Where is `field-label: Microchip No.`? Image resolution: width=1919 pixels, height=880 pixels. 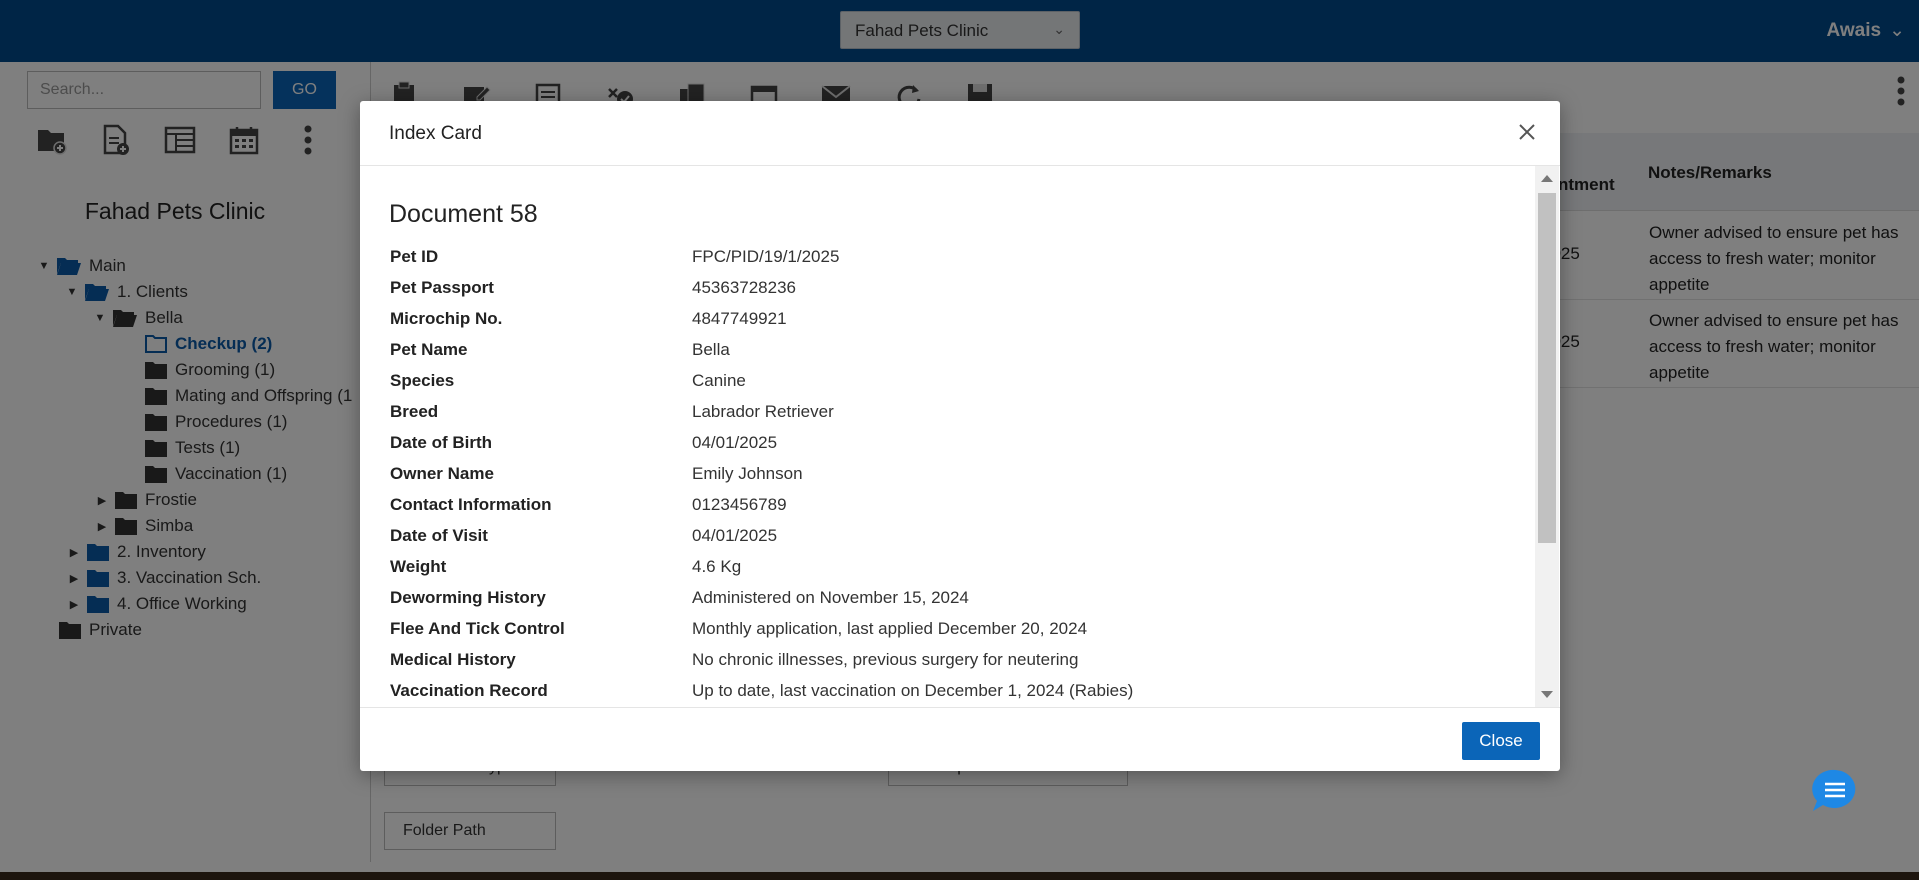
field-label: Microchip No. is located at coordinates (446, 318).